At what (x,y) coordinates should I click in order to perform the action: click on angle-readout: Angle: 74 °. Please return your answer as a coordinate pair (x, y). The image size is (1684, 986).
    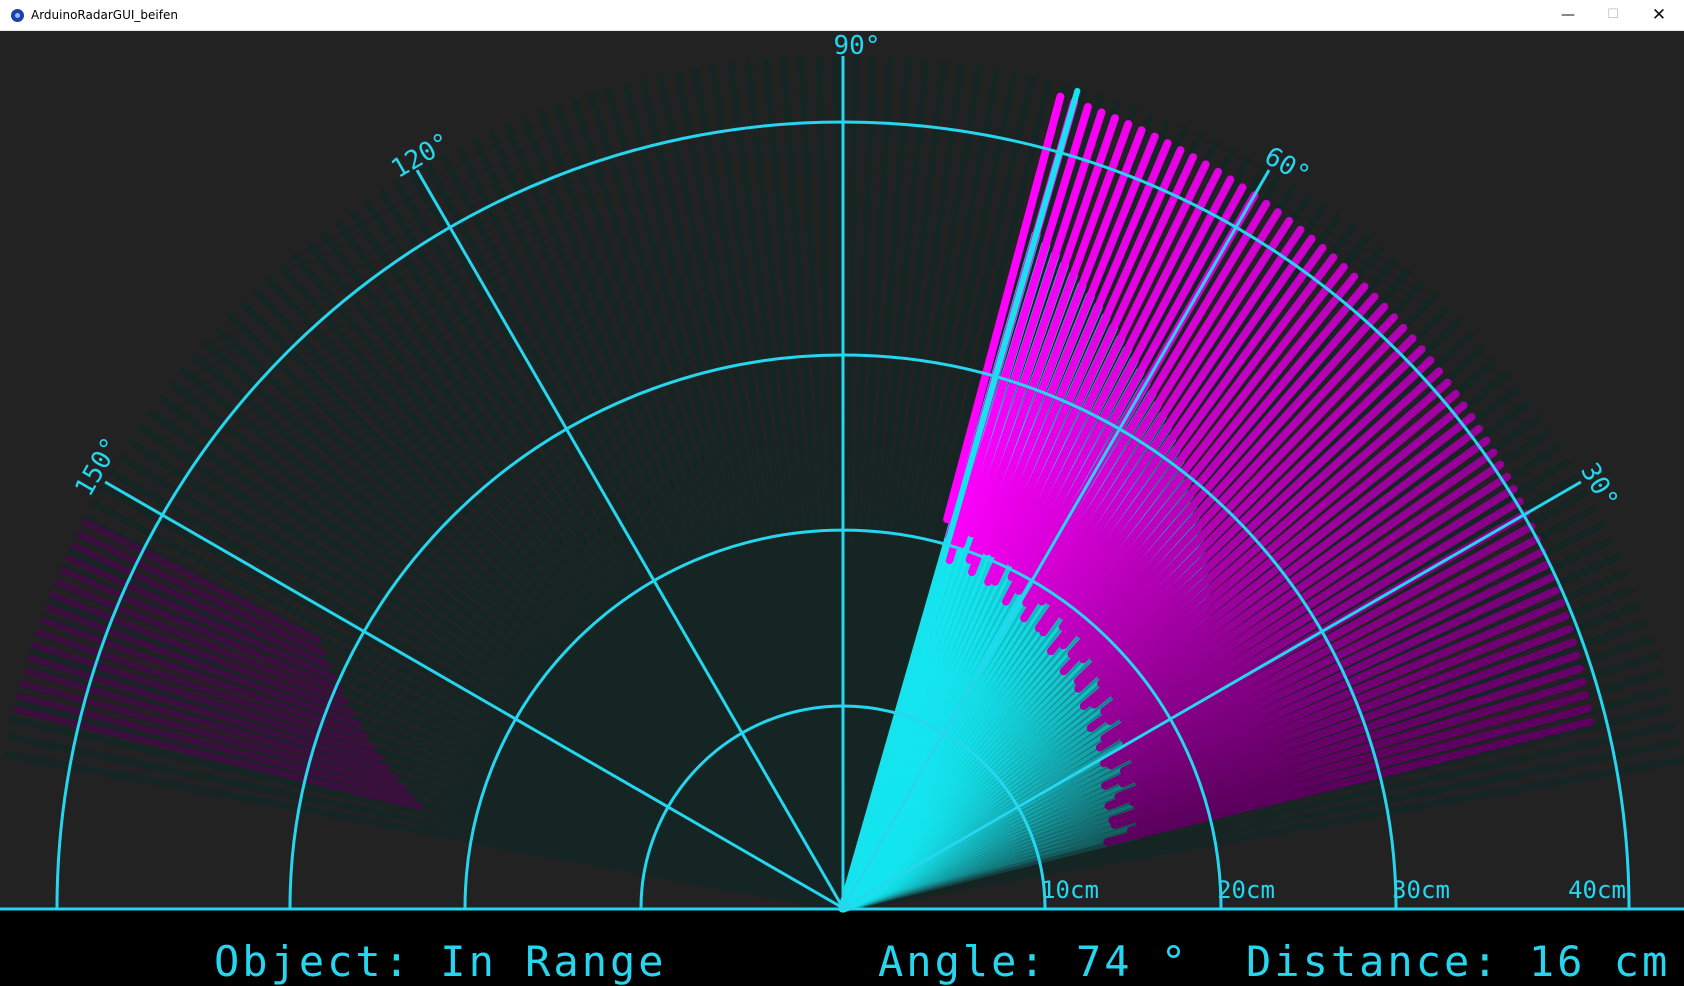
    Looking at the image, I should click on (1034, 961).